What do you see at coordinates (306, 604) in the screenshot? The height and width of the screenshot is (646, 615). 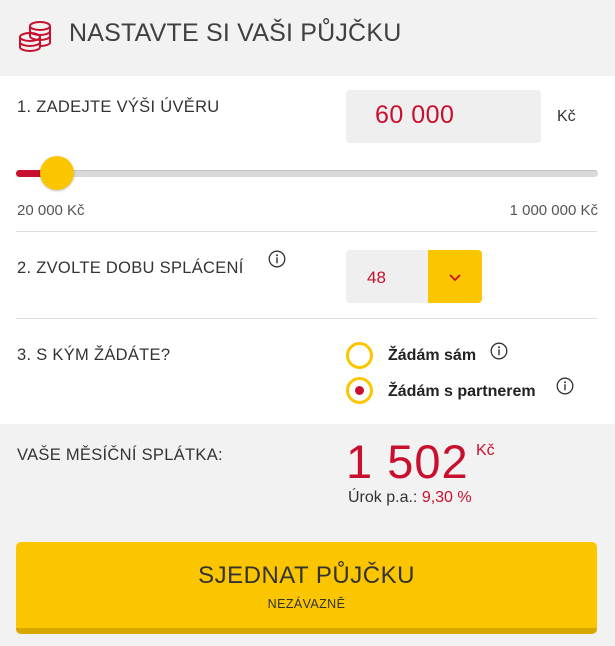 I see `apply-loan-sublabel: NEZÁVAZNĚ` at bounding box center [306, 604].